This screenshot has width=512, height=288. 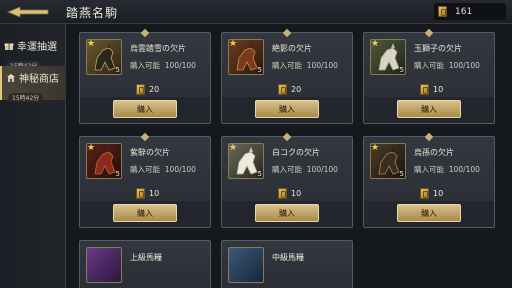 What do you see at coordinates (287, 182) in the screenshot?
I see `shop-item-card: ★ 5 白コクの欠片 購入可能 100/100 10 購入` at bounding box center [287, 182].